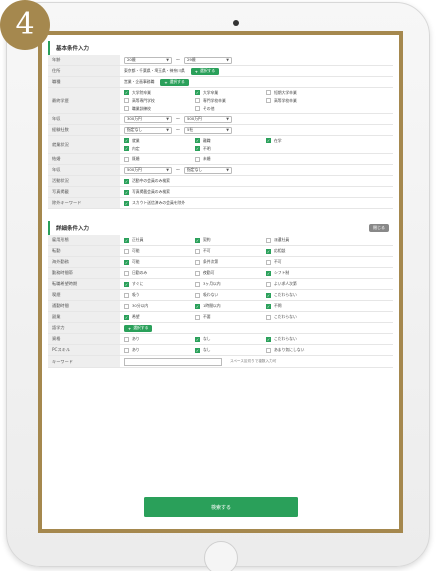  Describe the element at coordinates (148, 60) in the screenshot. I see `range-from-select: 20歳 ▼` at that location.